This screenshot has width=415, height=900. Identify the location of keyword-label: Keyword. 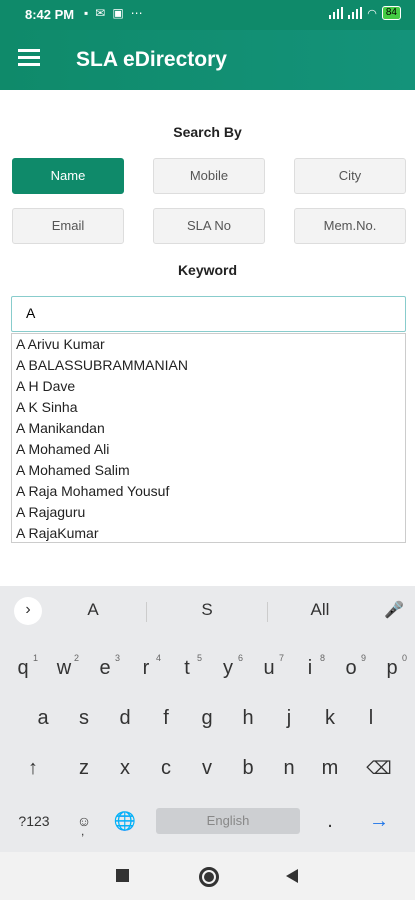
(207, 270).